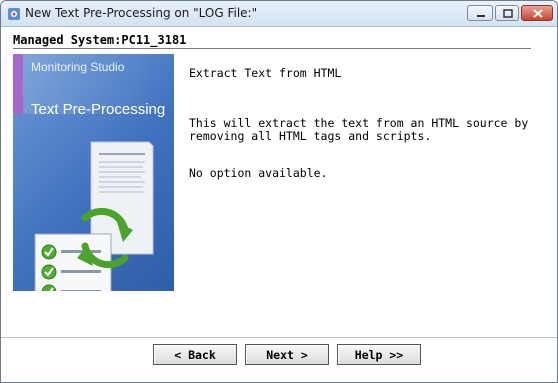 This screenshot has height=383, width=558. Describe the element at coordinates (379, 354) in the screenshot. I see `help-button: Help >>` at that location.